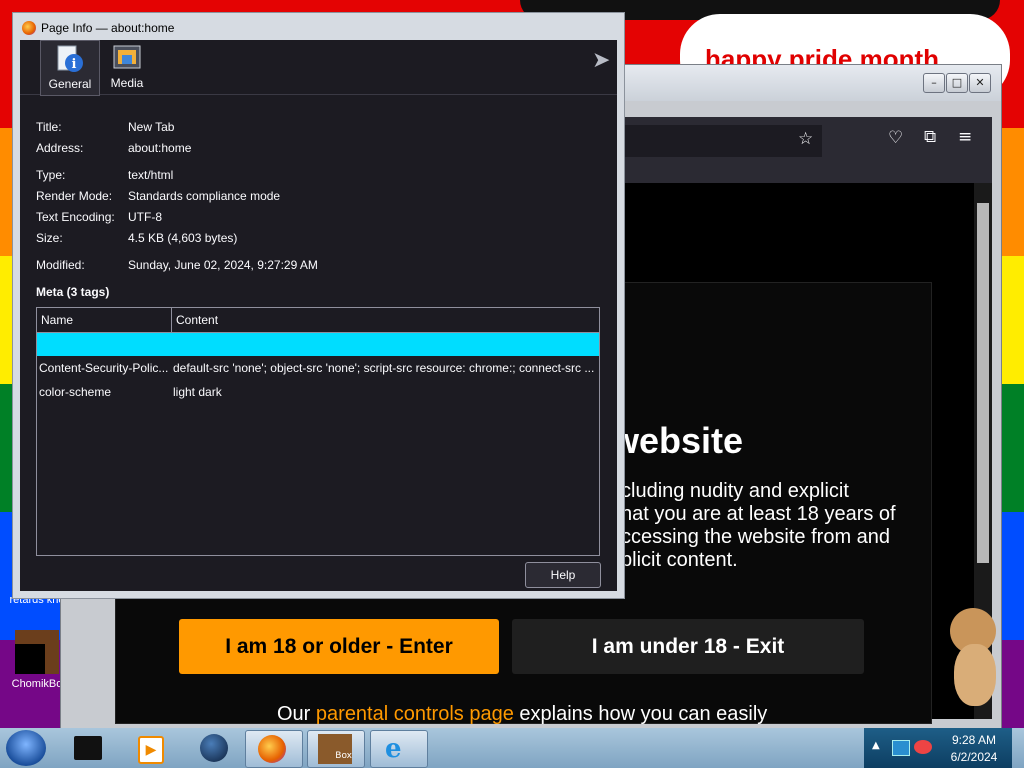  What do you see at coordinates (151, 175) in the screenshot?
I see `field-value: text/html` at bounding box center [151, 175].